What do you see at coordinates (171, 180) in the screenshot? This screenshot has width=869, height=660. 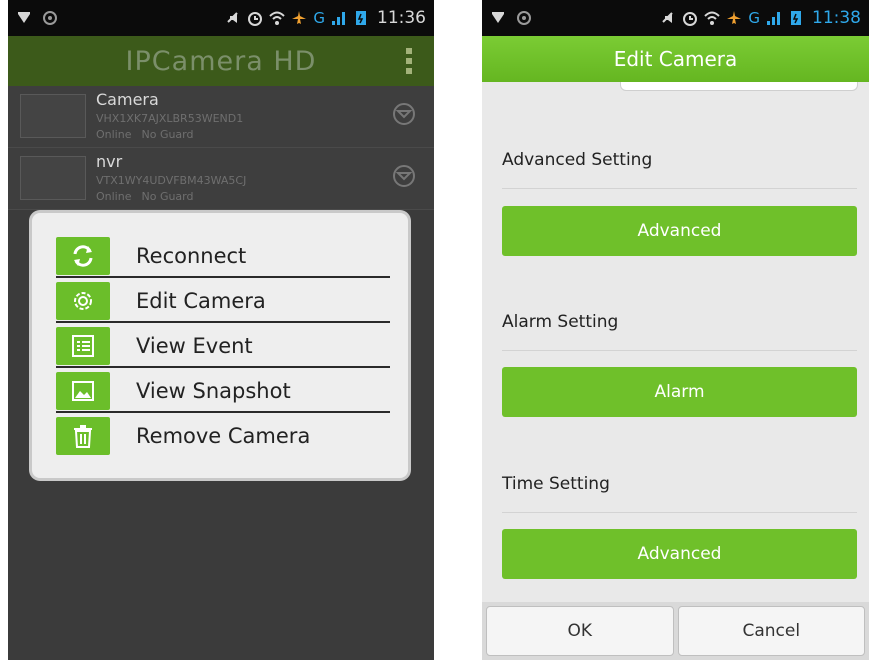 I see `camera-id: VTX1WY4UDVFBM43WA5CJ` at bounding box center [171, 180].